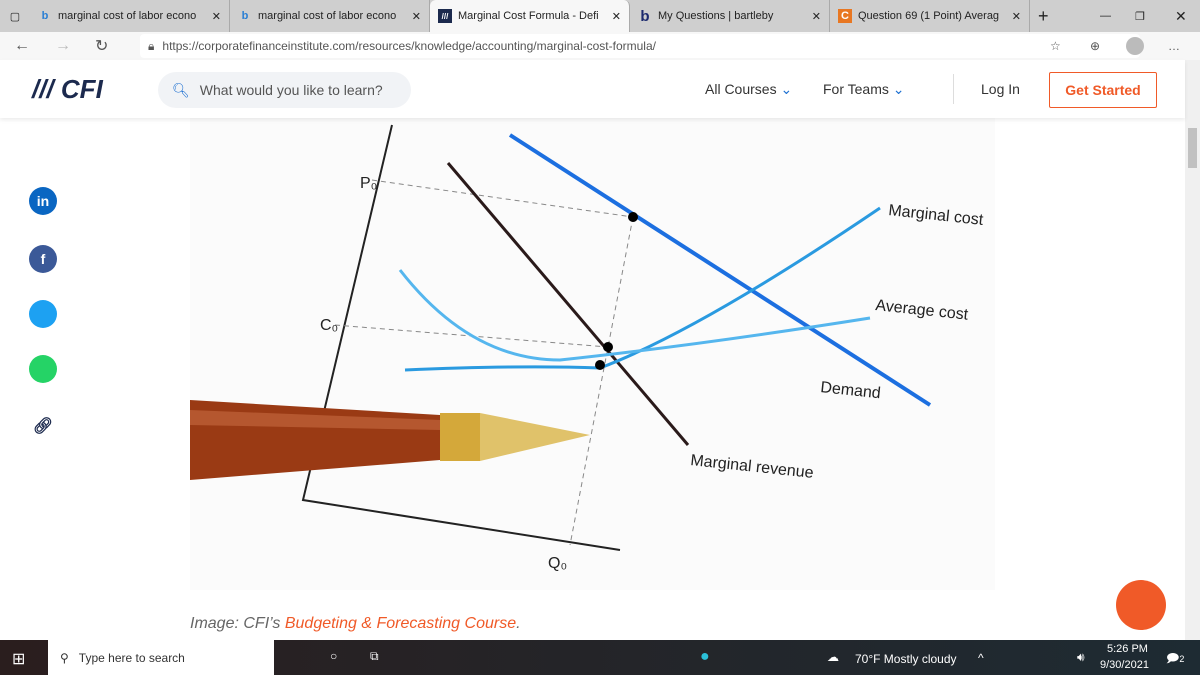  I want to click on tab-active: ///Marginal Cost Formula - Defi ✕, so click(530, 16).